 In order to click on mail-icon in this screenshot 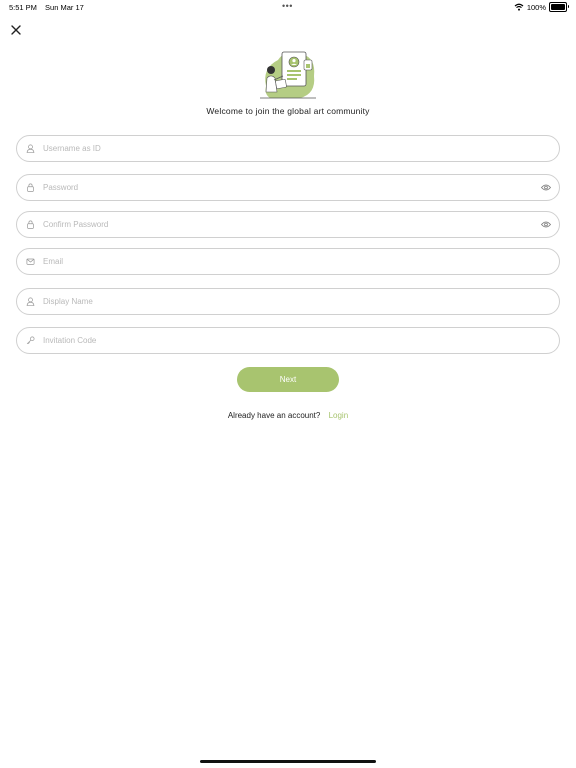, I will do `click(30, 261)`.